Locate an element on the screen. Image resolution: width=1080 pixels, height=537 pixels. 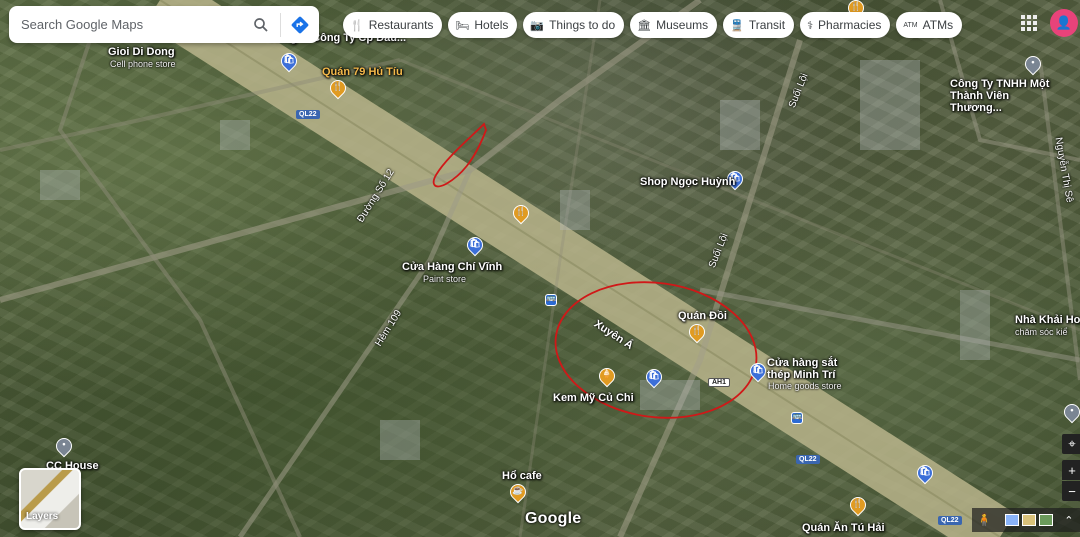
fork-knife-icon: 🍴 is located at coordinates (357, 25).